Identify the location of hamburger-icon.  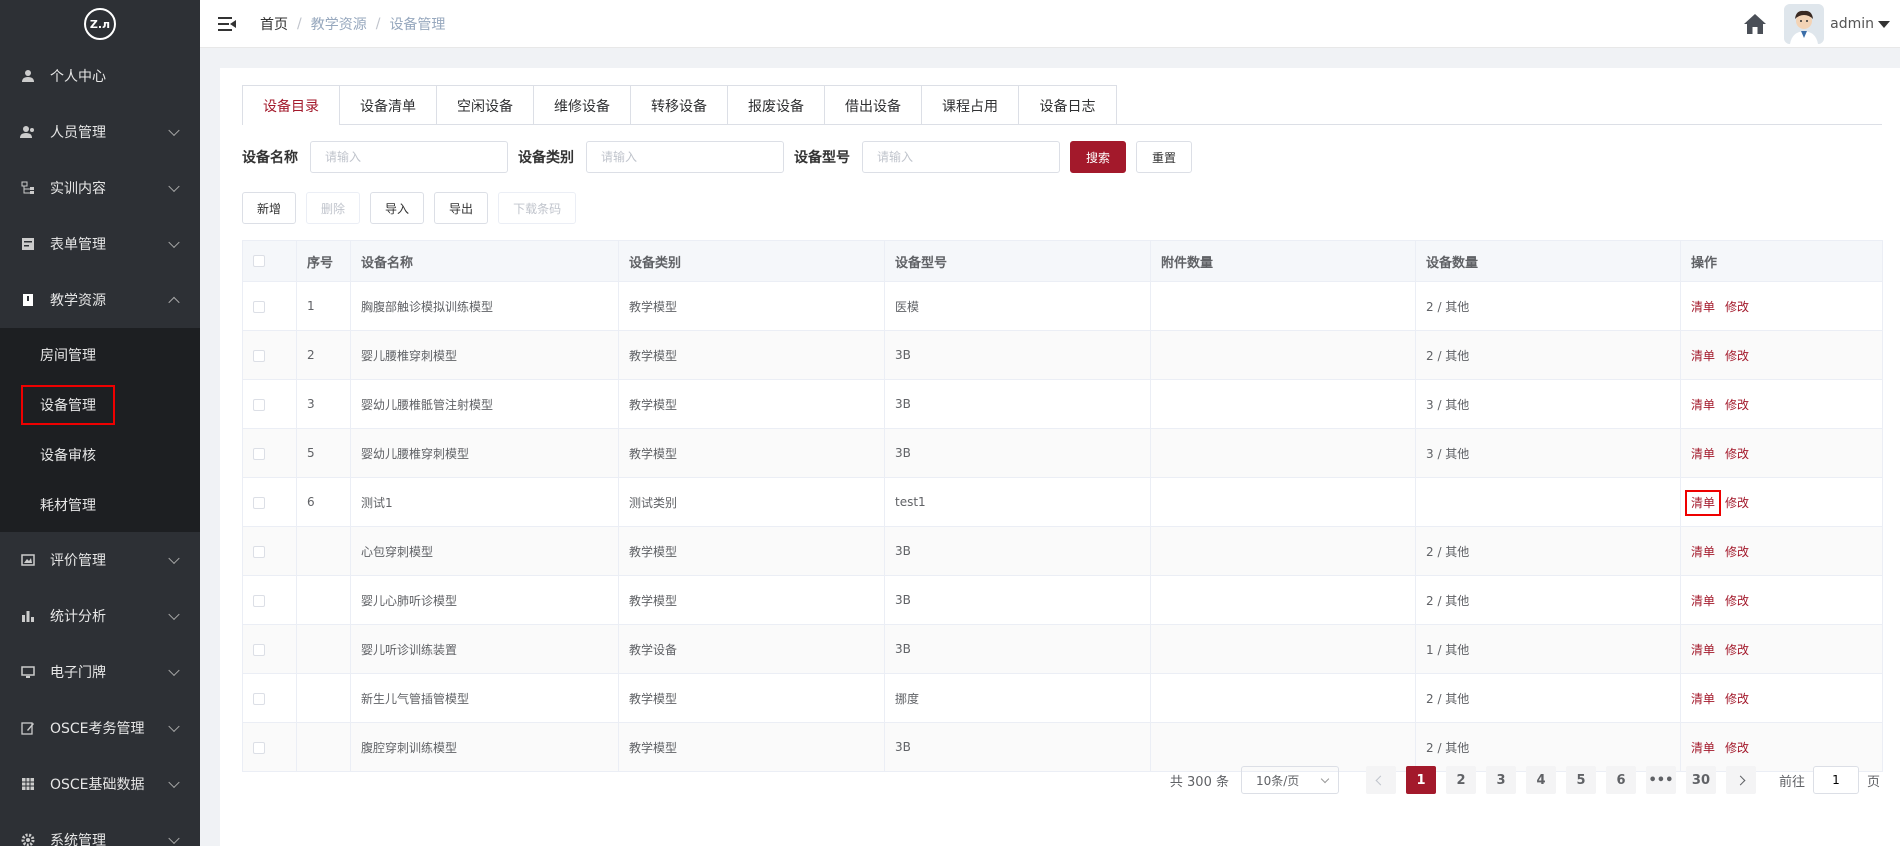
(227, 23).